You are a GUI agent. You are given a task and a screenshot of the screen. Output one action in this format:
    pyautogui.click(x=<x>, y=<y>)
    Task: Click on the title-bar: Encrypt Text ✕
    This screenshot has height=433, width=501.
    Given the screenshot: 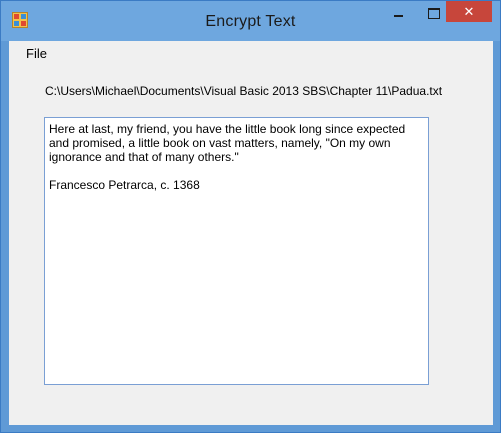 What is the action you would take?
    pyautogui.click(x=250, y=21)
    